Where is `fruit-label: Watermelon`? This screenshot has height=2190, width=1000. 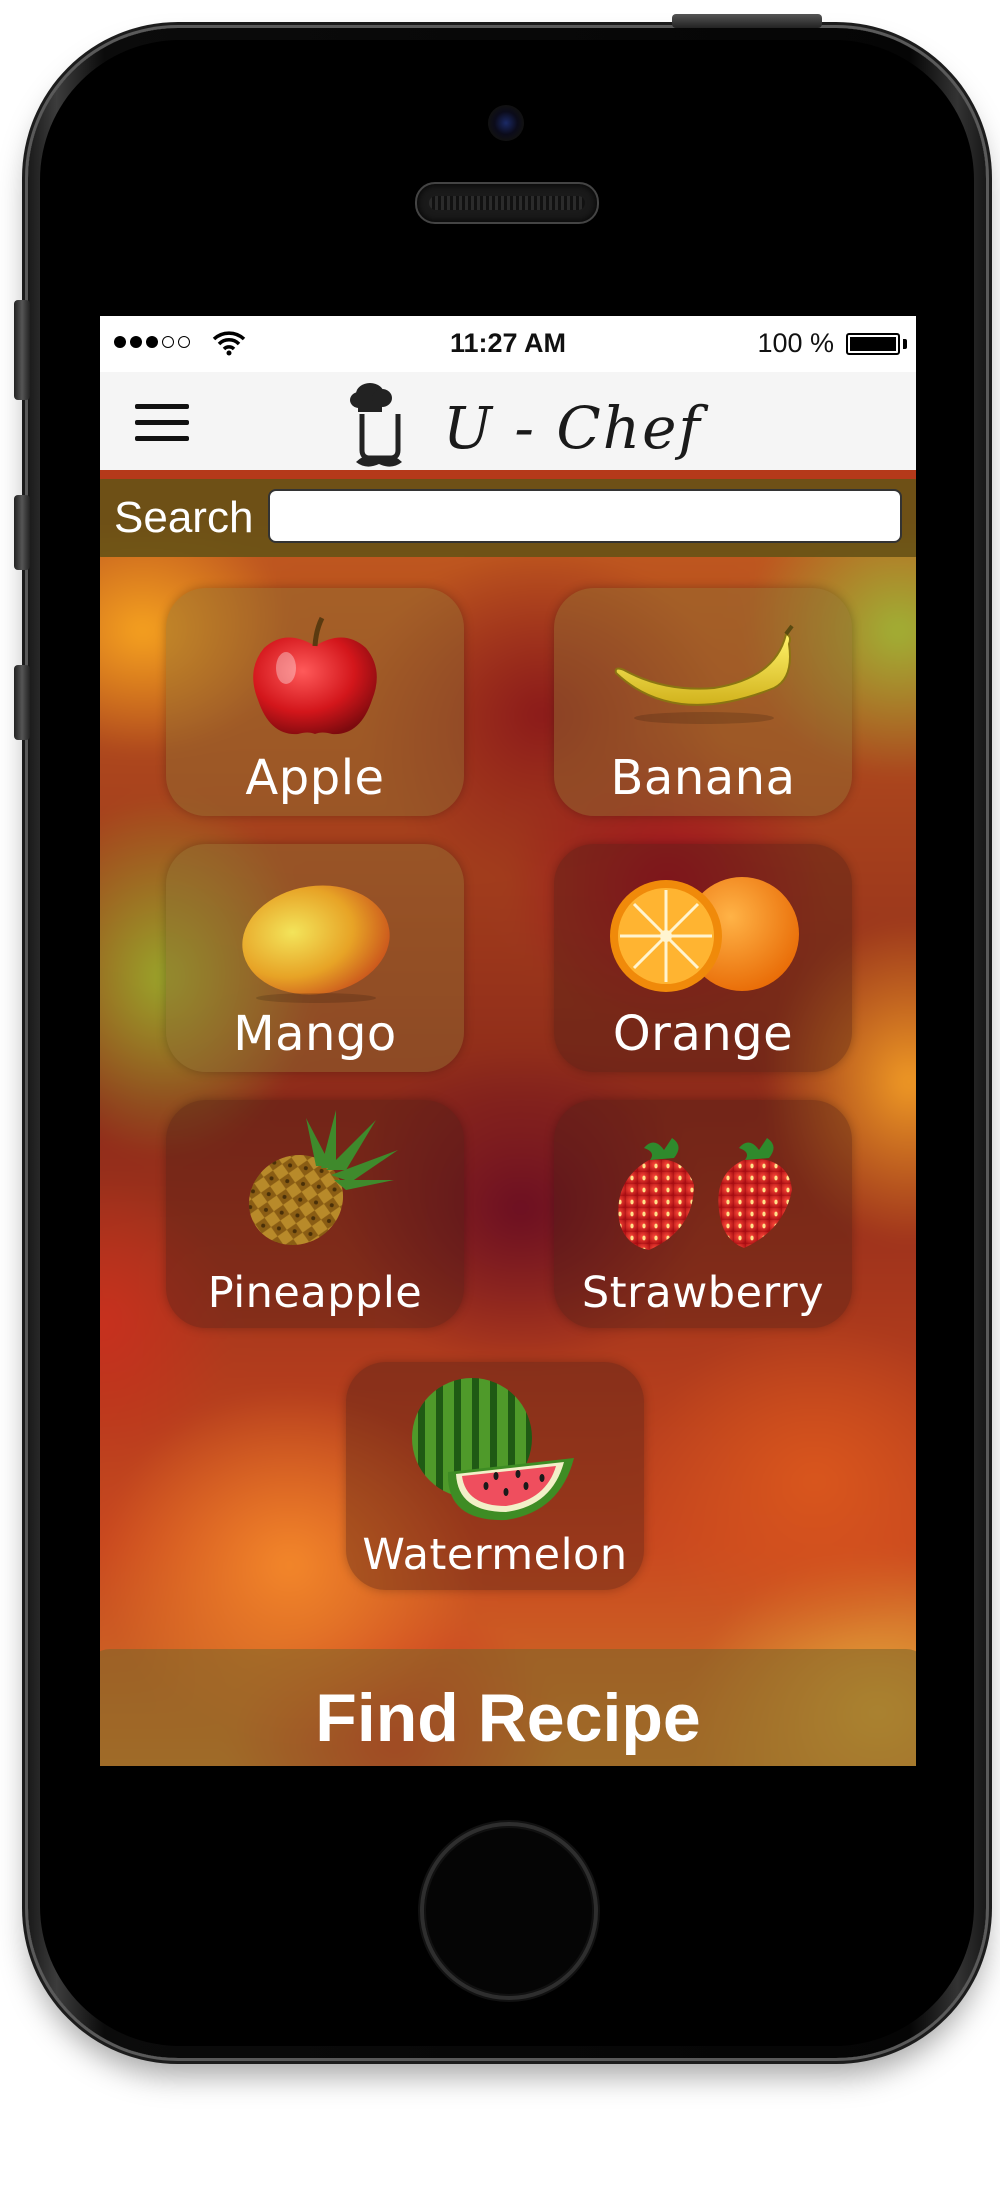
fruit-label: Watermelon is located at coordinates (495, 1555).